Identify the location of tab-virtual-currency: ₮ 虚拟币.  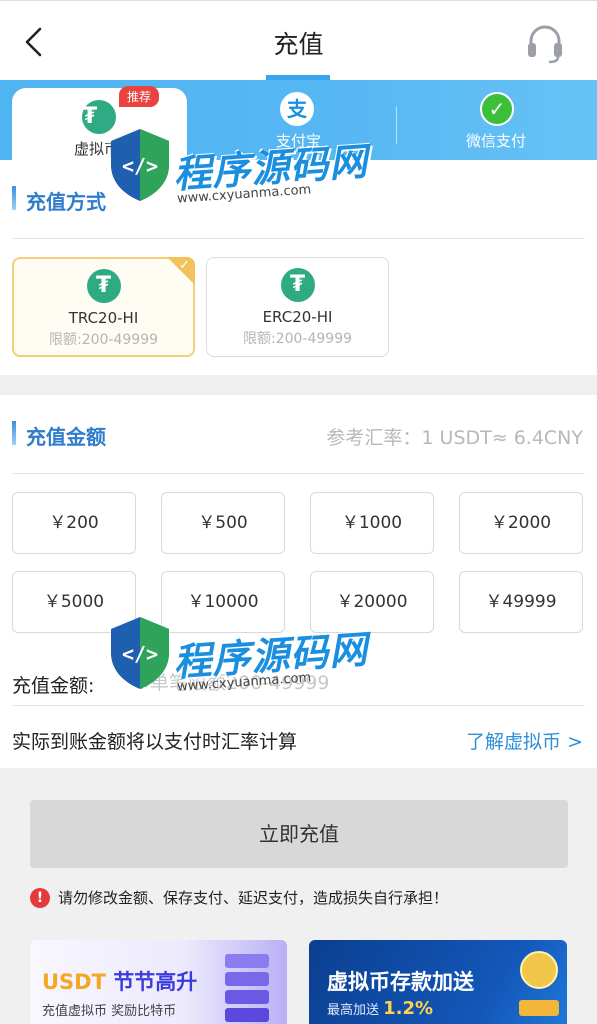
(99, 128).